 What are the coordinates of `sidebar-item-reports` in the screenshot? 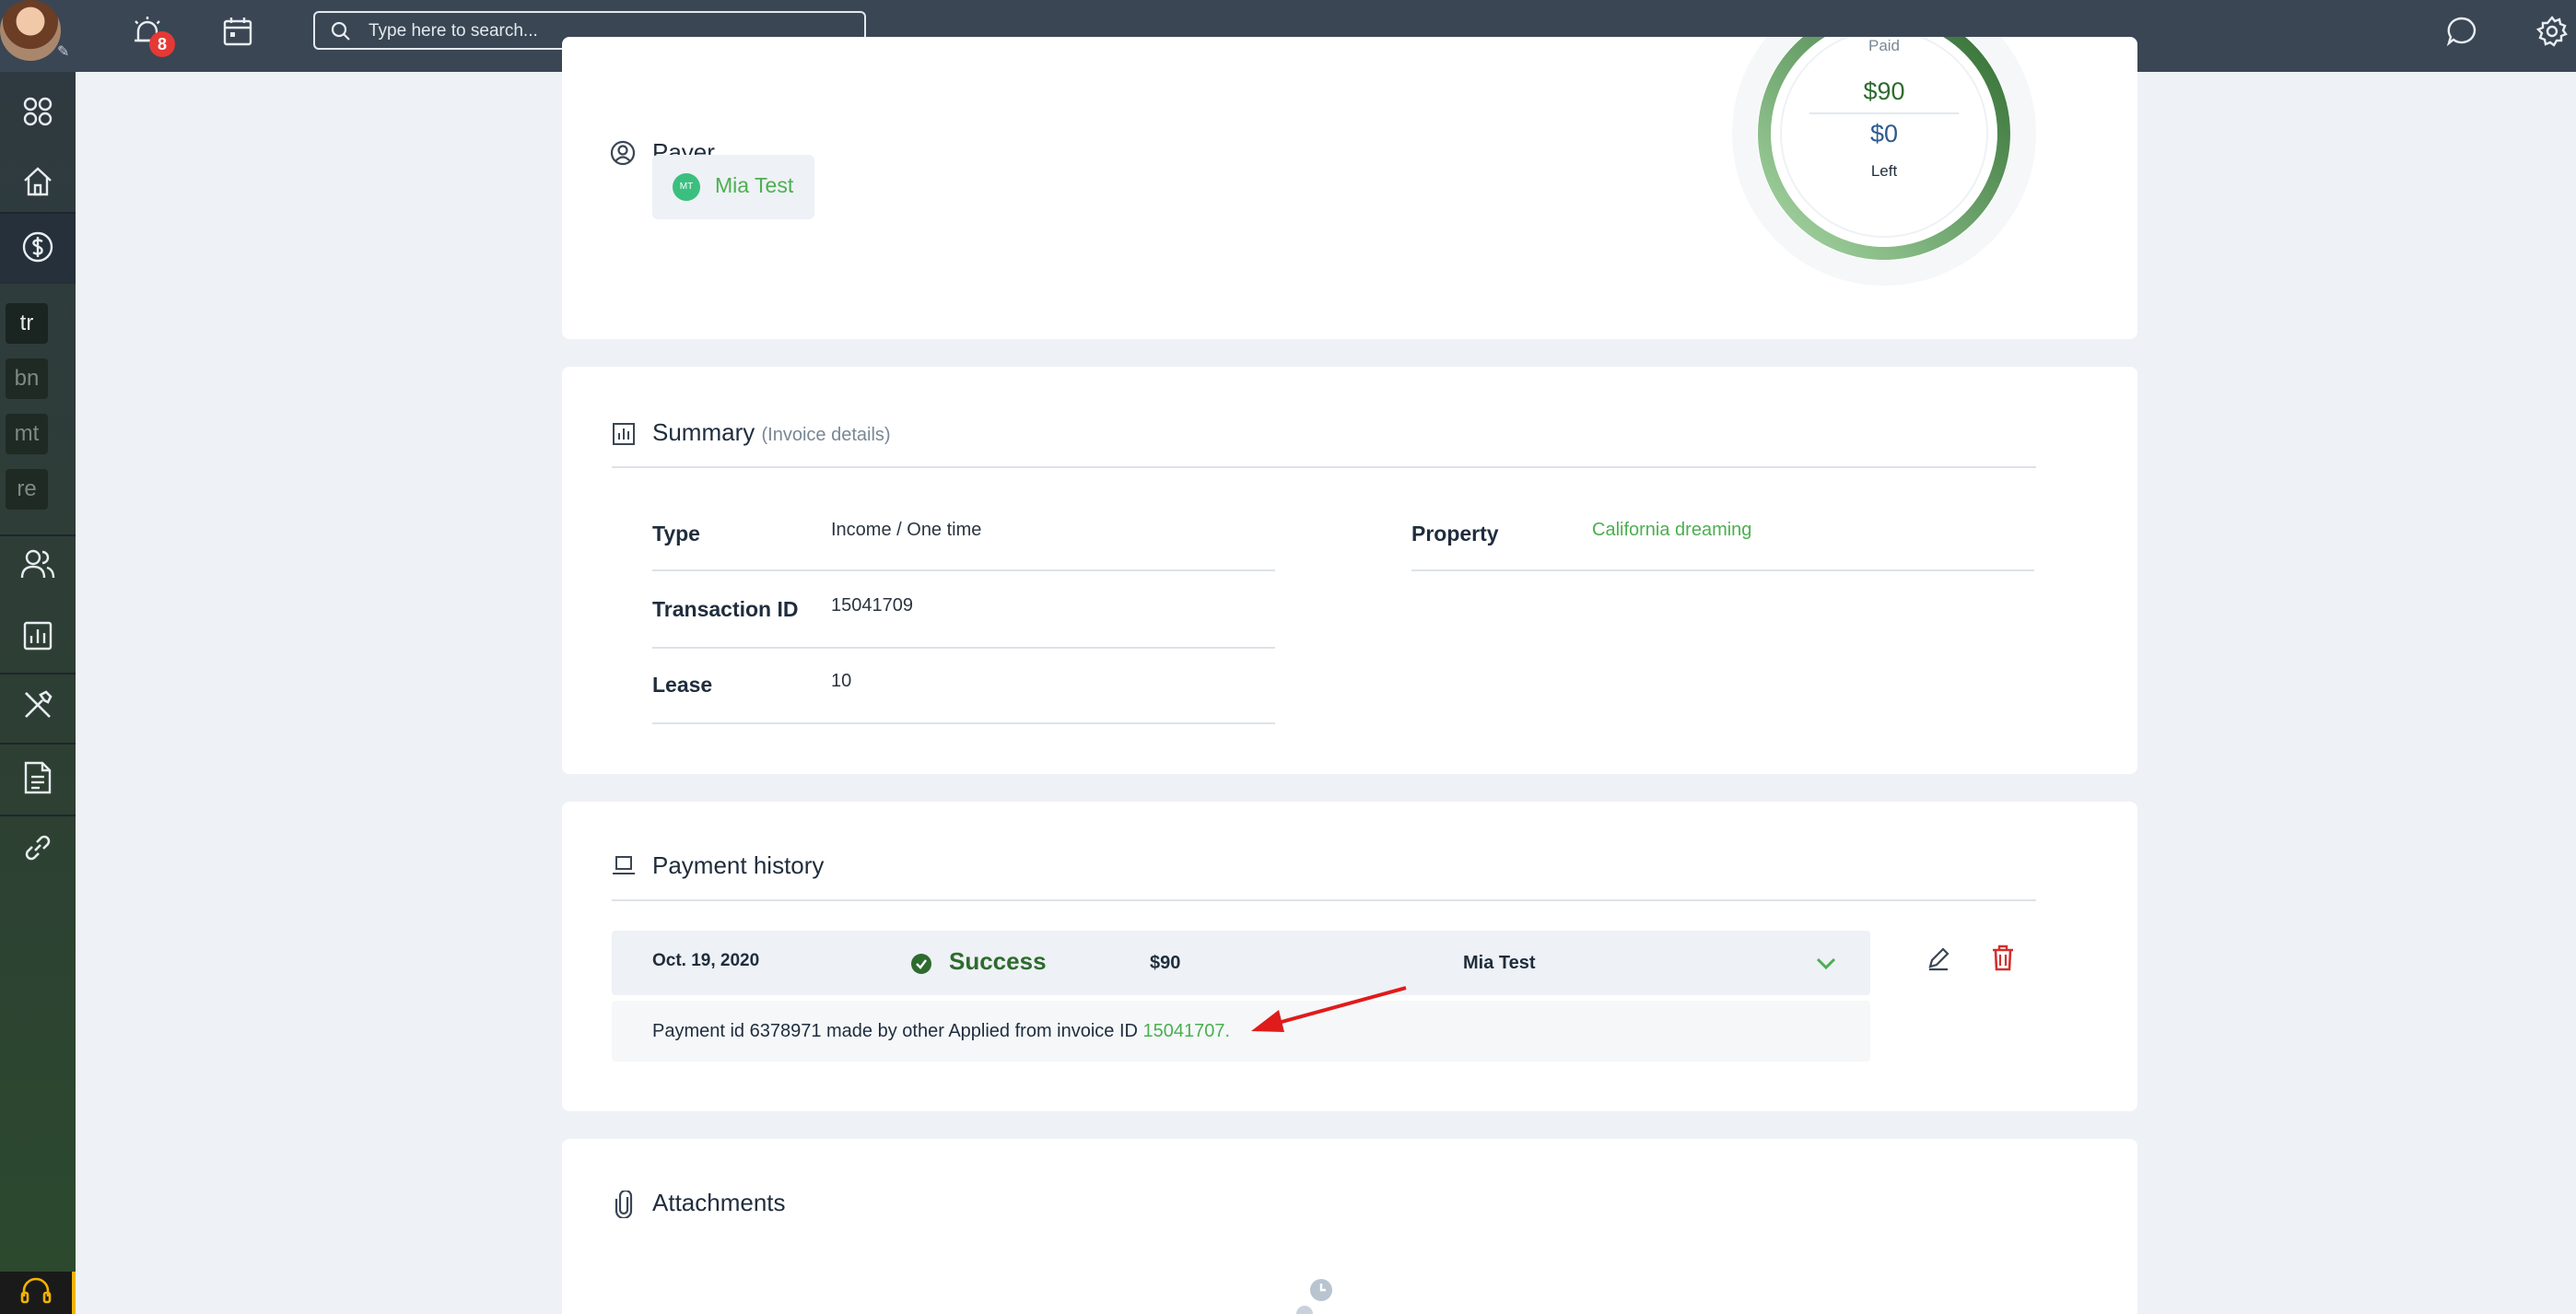 It's located at (38, 637).